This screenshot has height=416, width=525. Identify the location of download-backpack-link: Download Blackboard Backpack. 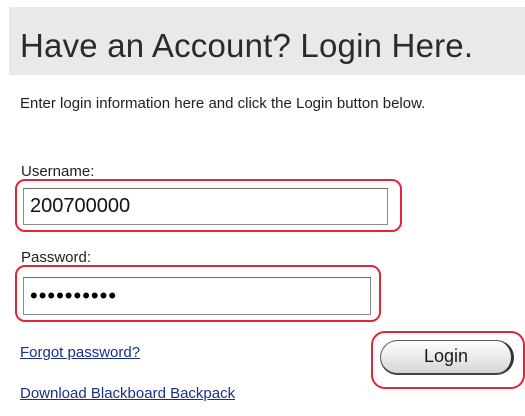
(127, 394).